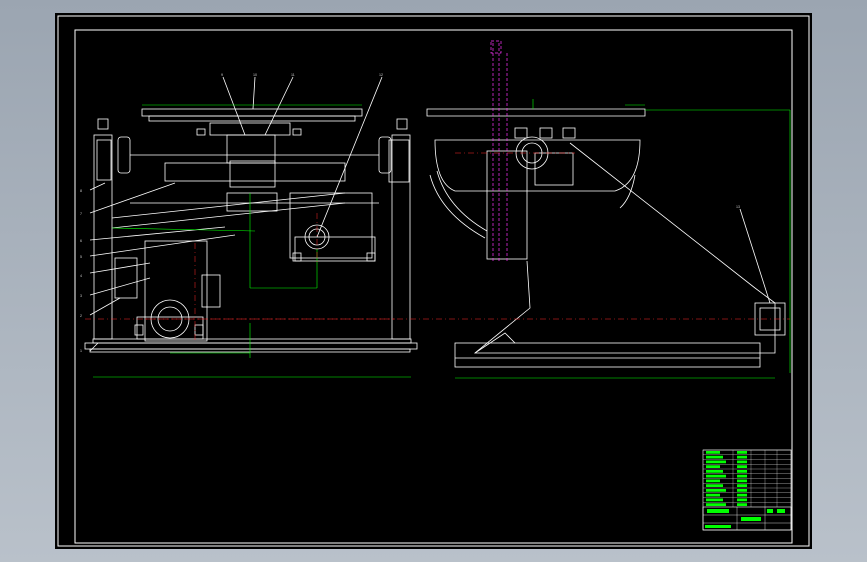 The width and height of the screenshot is (867, 562). Describe the element at coordinates (81, 351) in the screenshot. I see `callout-1: 1` at that location.